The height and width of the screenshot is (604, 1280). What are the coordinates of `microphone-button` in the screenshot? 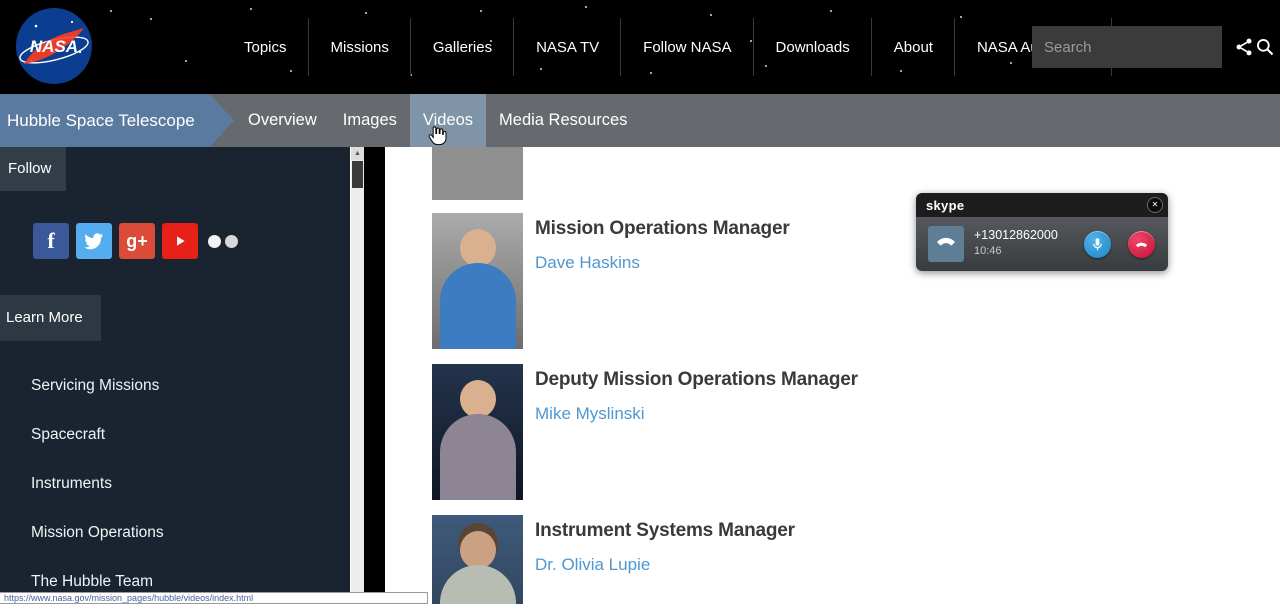 It's located at (1097, 244).